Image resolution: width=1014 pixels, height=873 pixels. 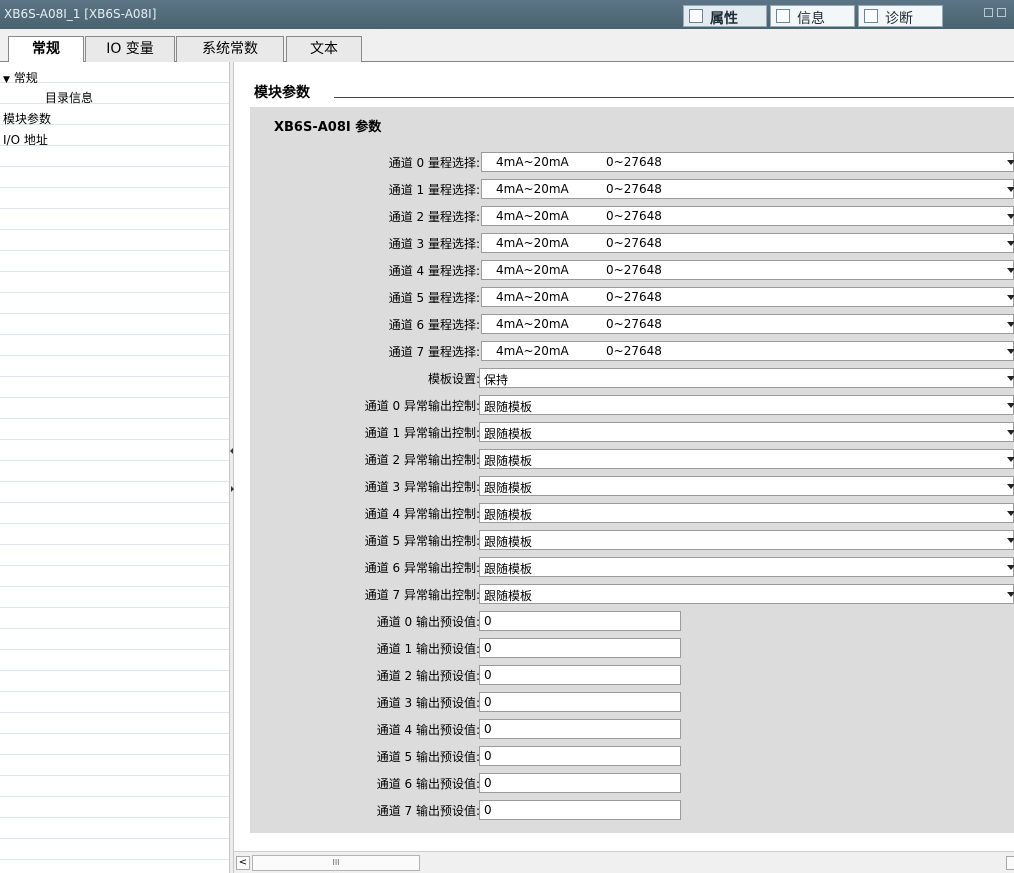 What do you see at coordinates (422, 460) in the screenshot?
I see `fault-output-label: 通道 2 异常输出控制:` at bounding box center [422, 460].